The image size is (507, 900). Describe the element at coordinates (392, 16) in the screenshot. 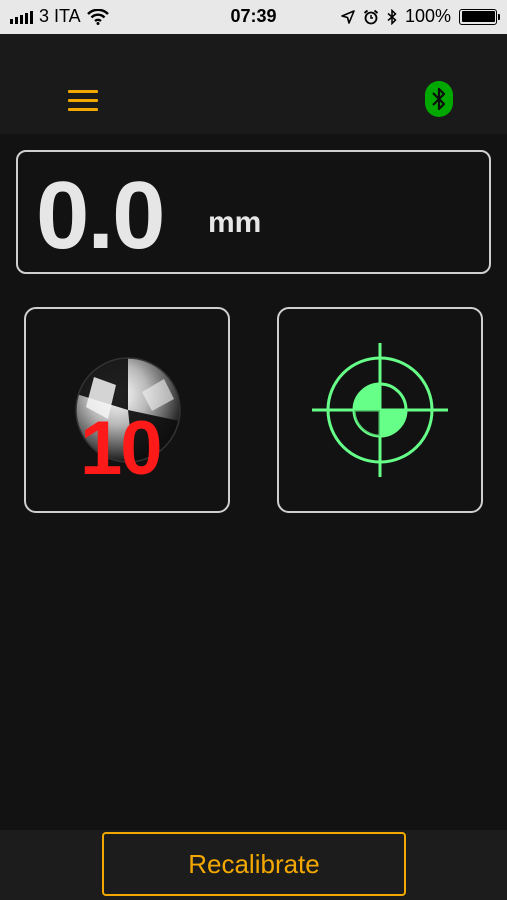

I see `bluetooth-icon` at that location.